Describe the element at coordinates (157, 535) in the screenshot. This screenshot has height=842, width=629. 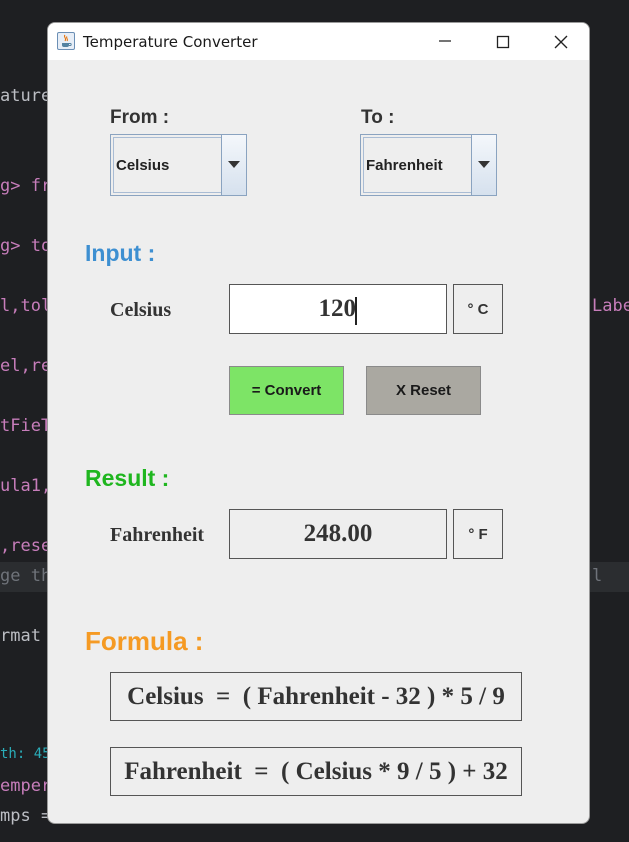
I see `result-field-label: Fahrenheit` at that location.